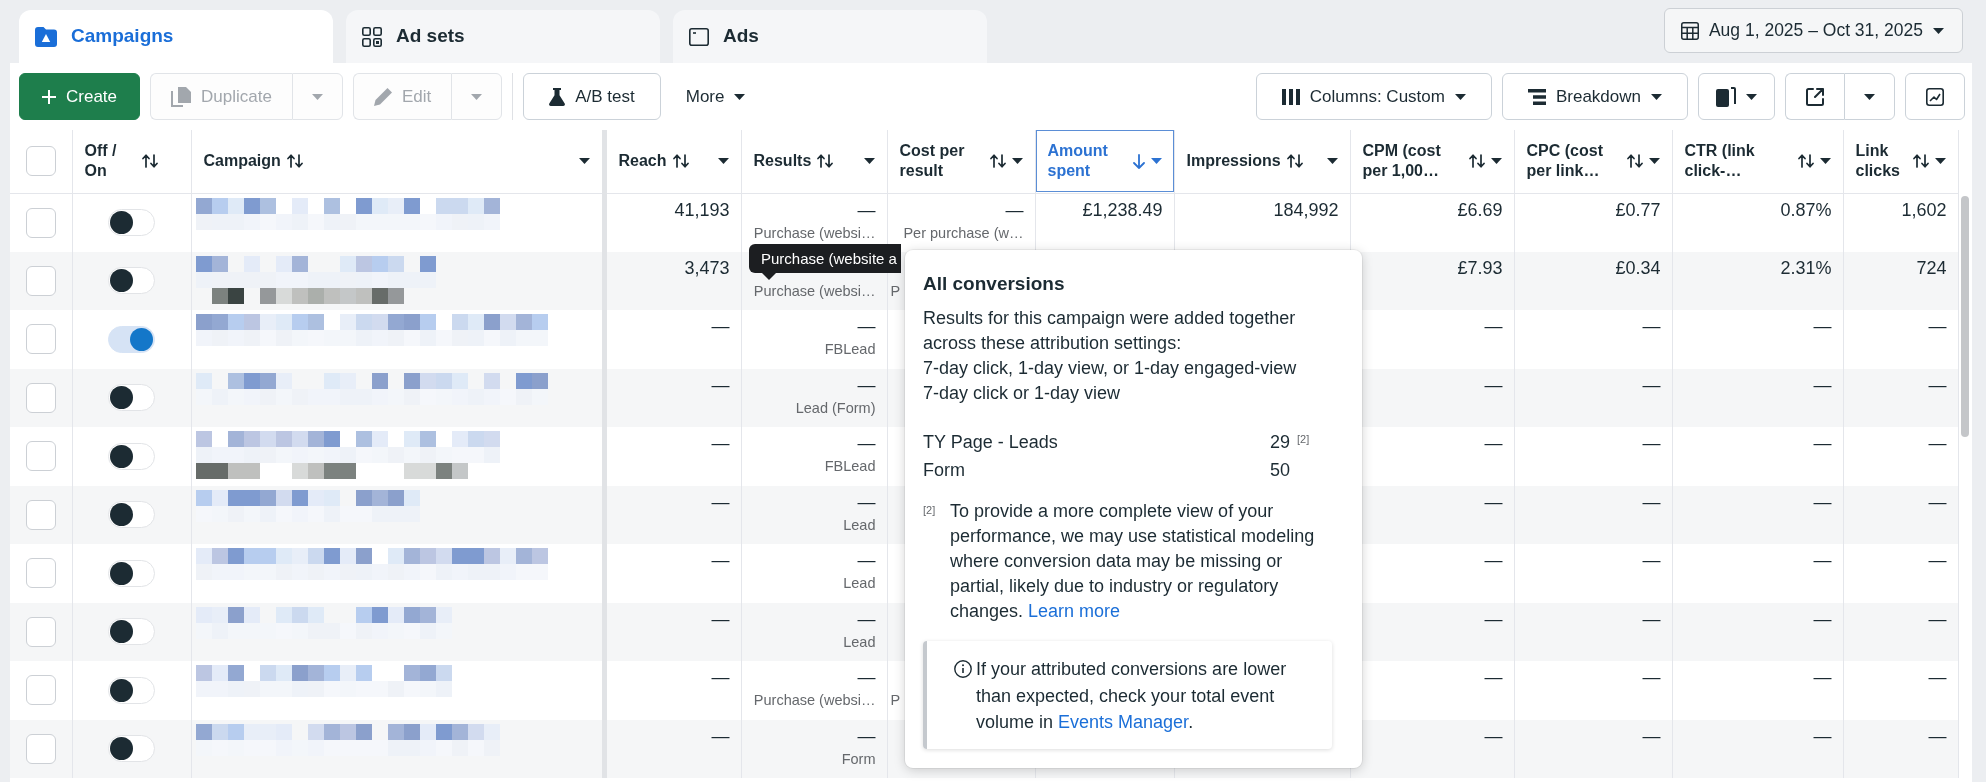 This screenshot has height=782, width=1986. What do you see at coordinates (1814, 96) in the screenshot?
I see `export-button` at bounding box center [1814, 96].